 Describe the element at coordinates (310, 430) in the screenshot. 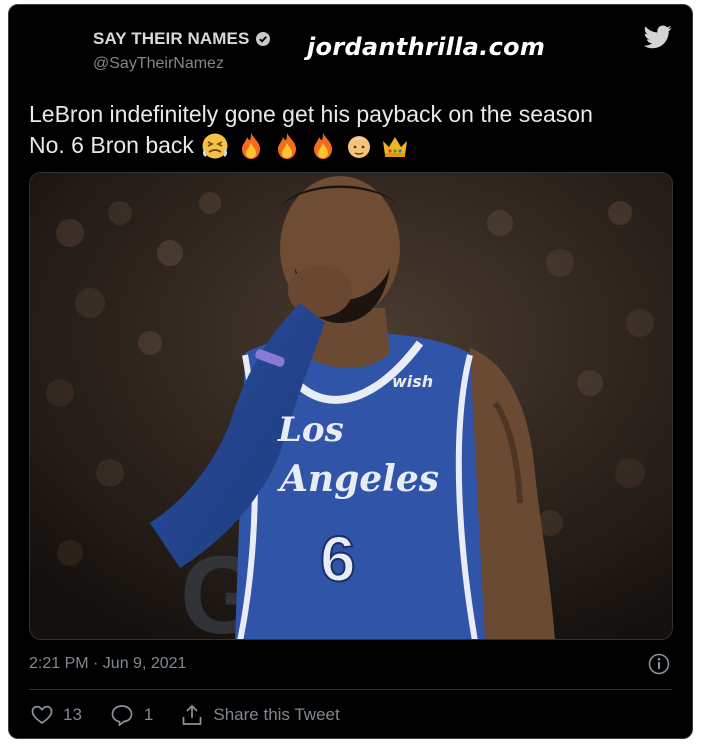

I see `jersey-city-line-1: Los` at that location.